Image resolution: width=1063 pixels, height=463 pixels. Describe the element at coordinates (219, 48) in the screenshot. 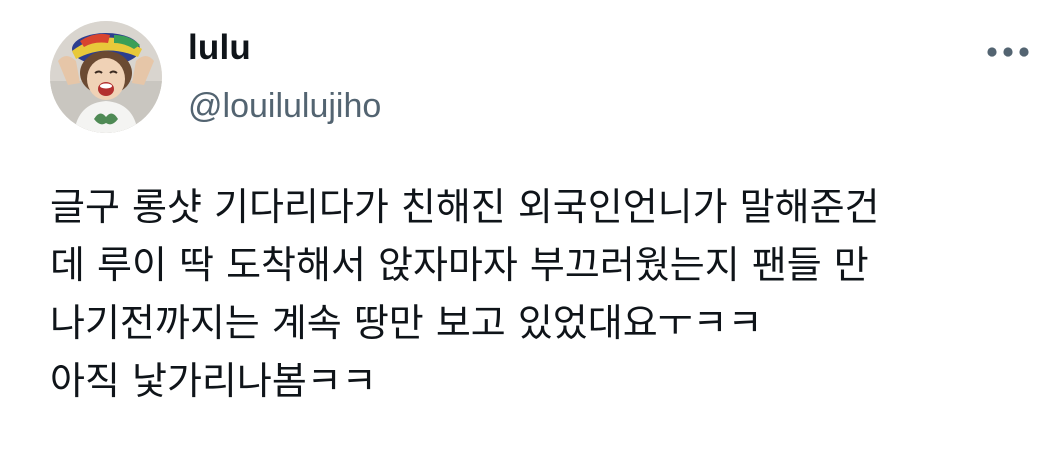

I see `author-display-name: lulu` at that location.